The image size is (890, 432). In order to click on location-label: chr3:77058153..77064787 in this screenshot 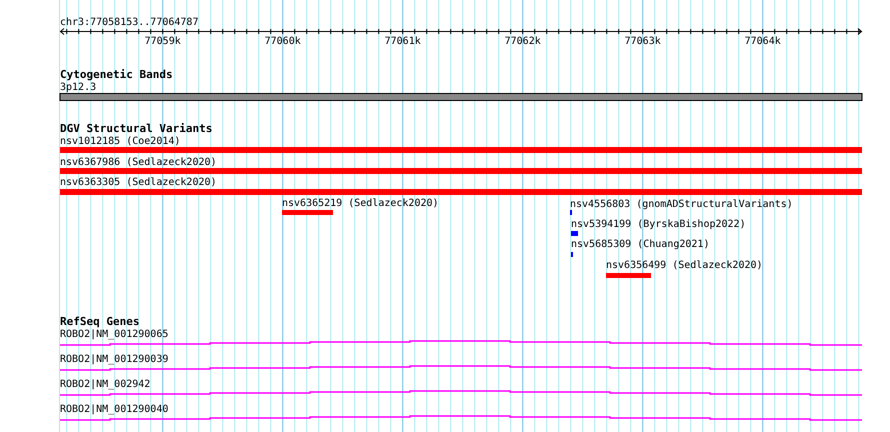, I will do `click(129, 22)`.